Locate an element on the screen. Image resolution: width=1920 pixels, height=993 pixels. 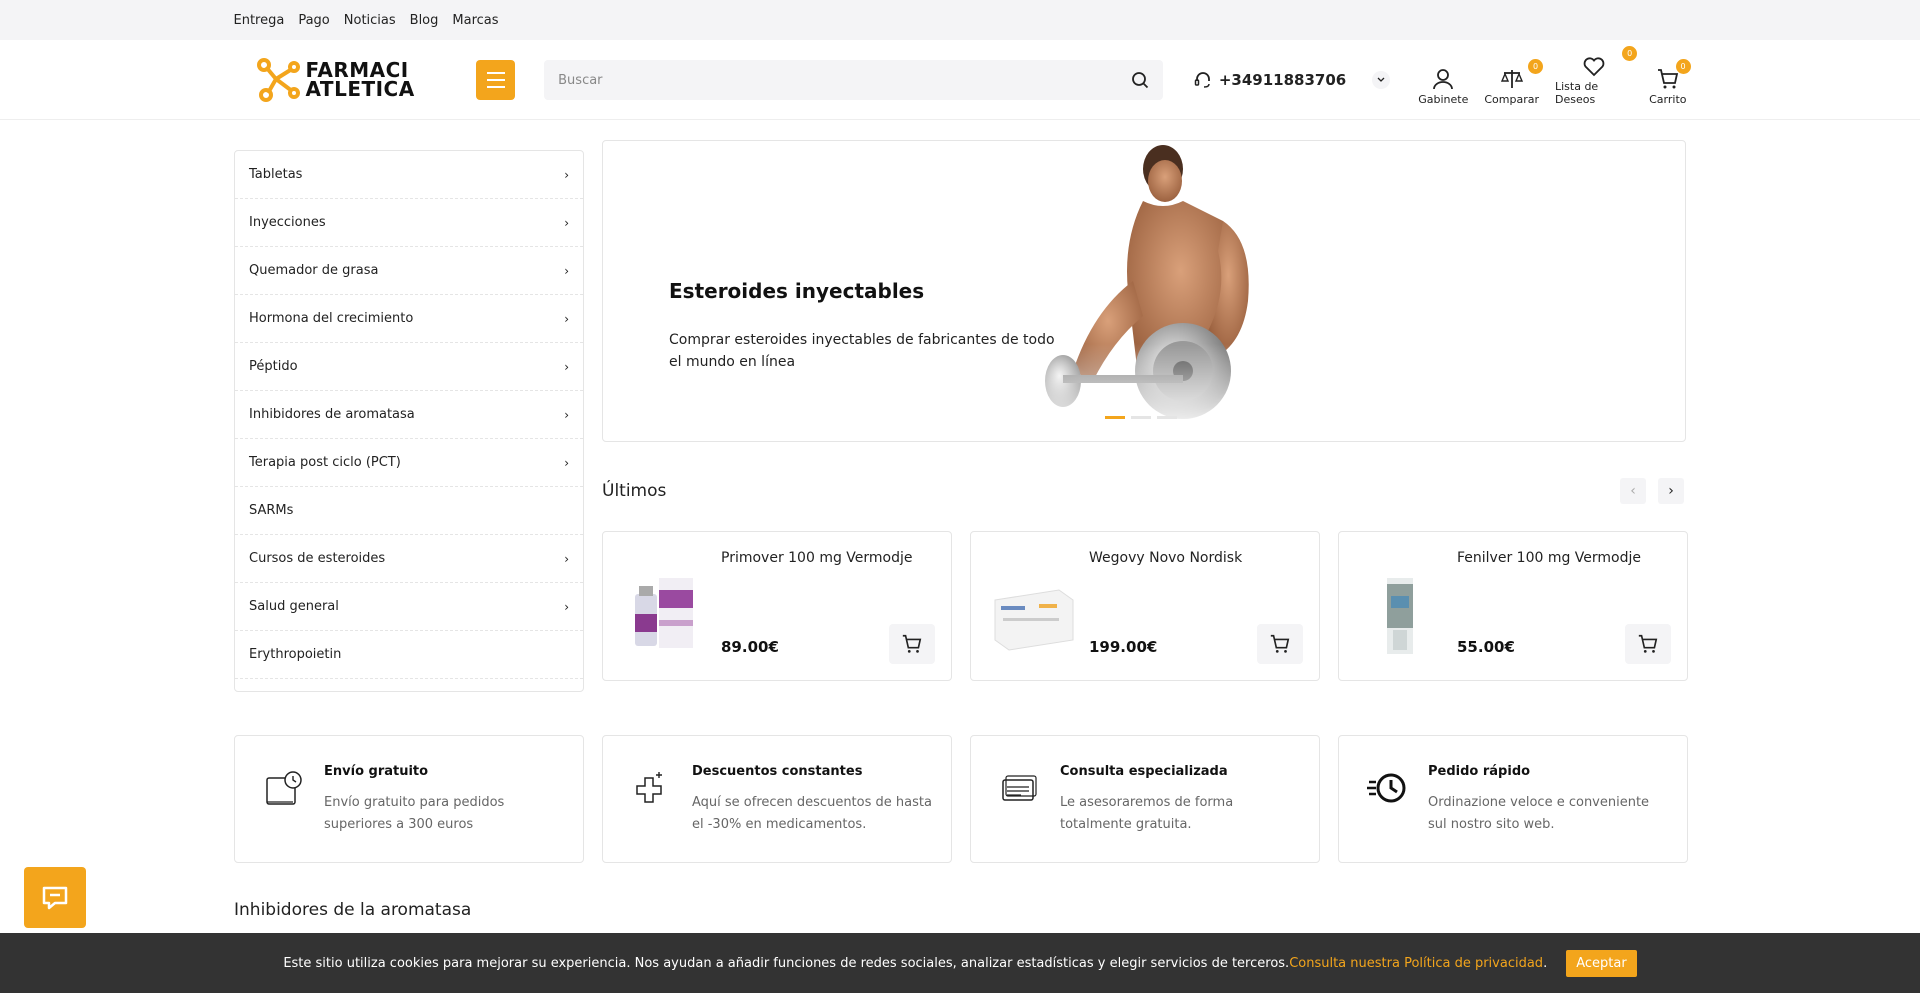
hero-slider-dots is located at coordinates (1141, 417).